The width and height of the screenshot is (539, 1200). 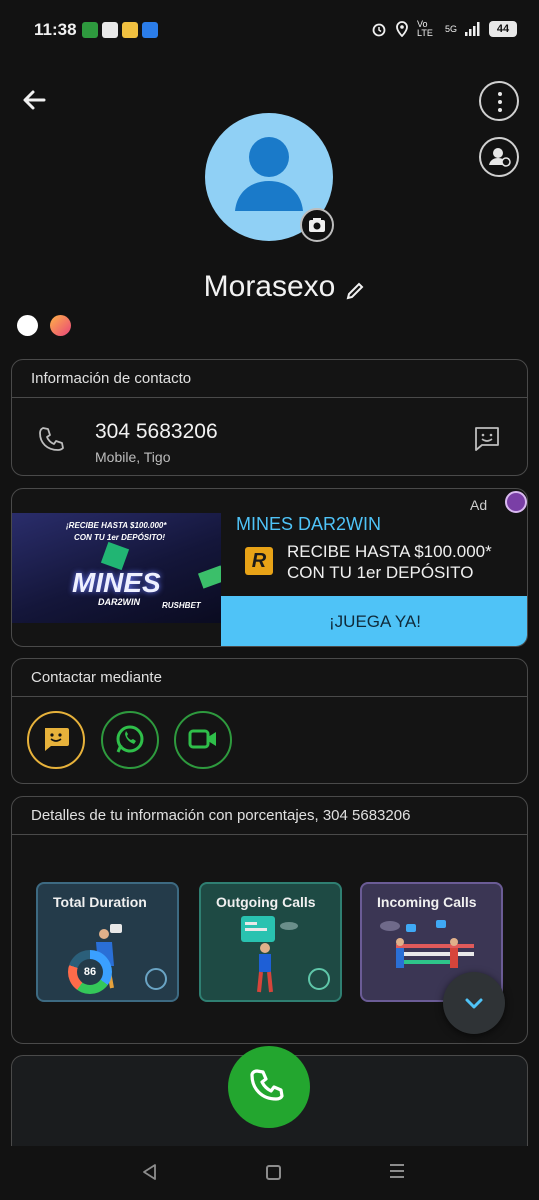 I want to click on pencil-icon, so click(x=355, y=291).